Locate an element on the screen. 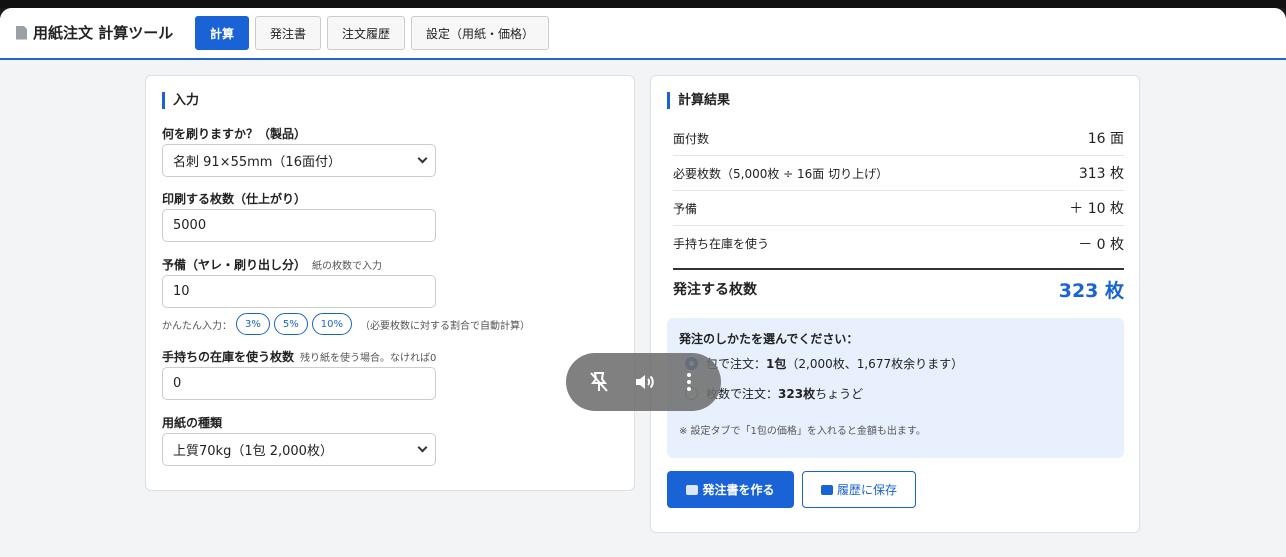  create-order-form-button: 発注書を作る is located at coordinates (730, 489).